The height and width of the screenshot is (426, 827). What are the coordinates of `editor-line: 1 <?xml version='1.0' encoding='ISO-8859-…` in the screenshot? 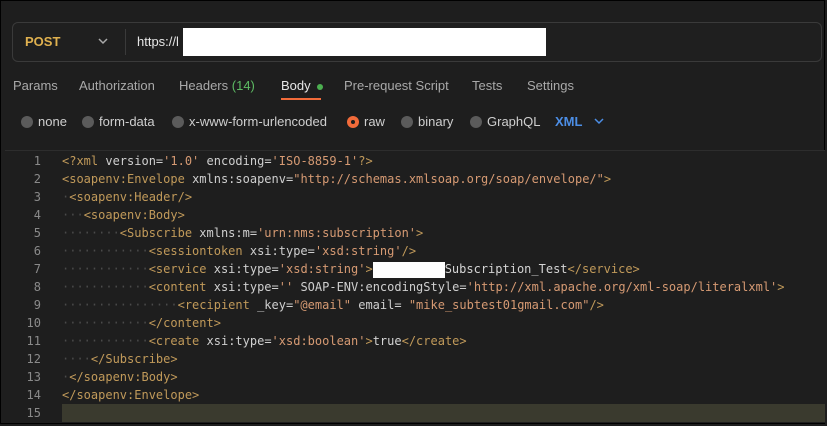 It's located at (415, 161).